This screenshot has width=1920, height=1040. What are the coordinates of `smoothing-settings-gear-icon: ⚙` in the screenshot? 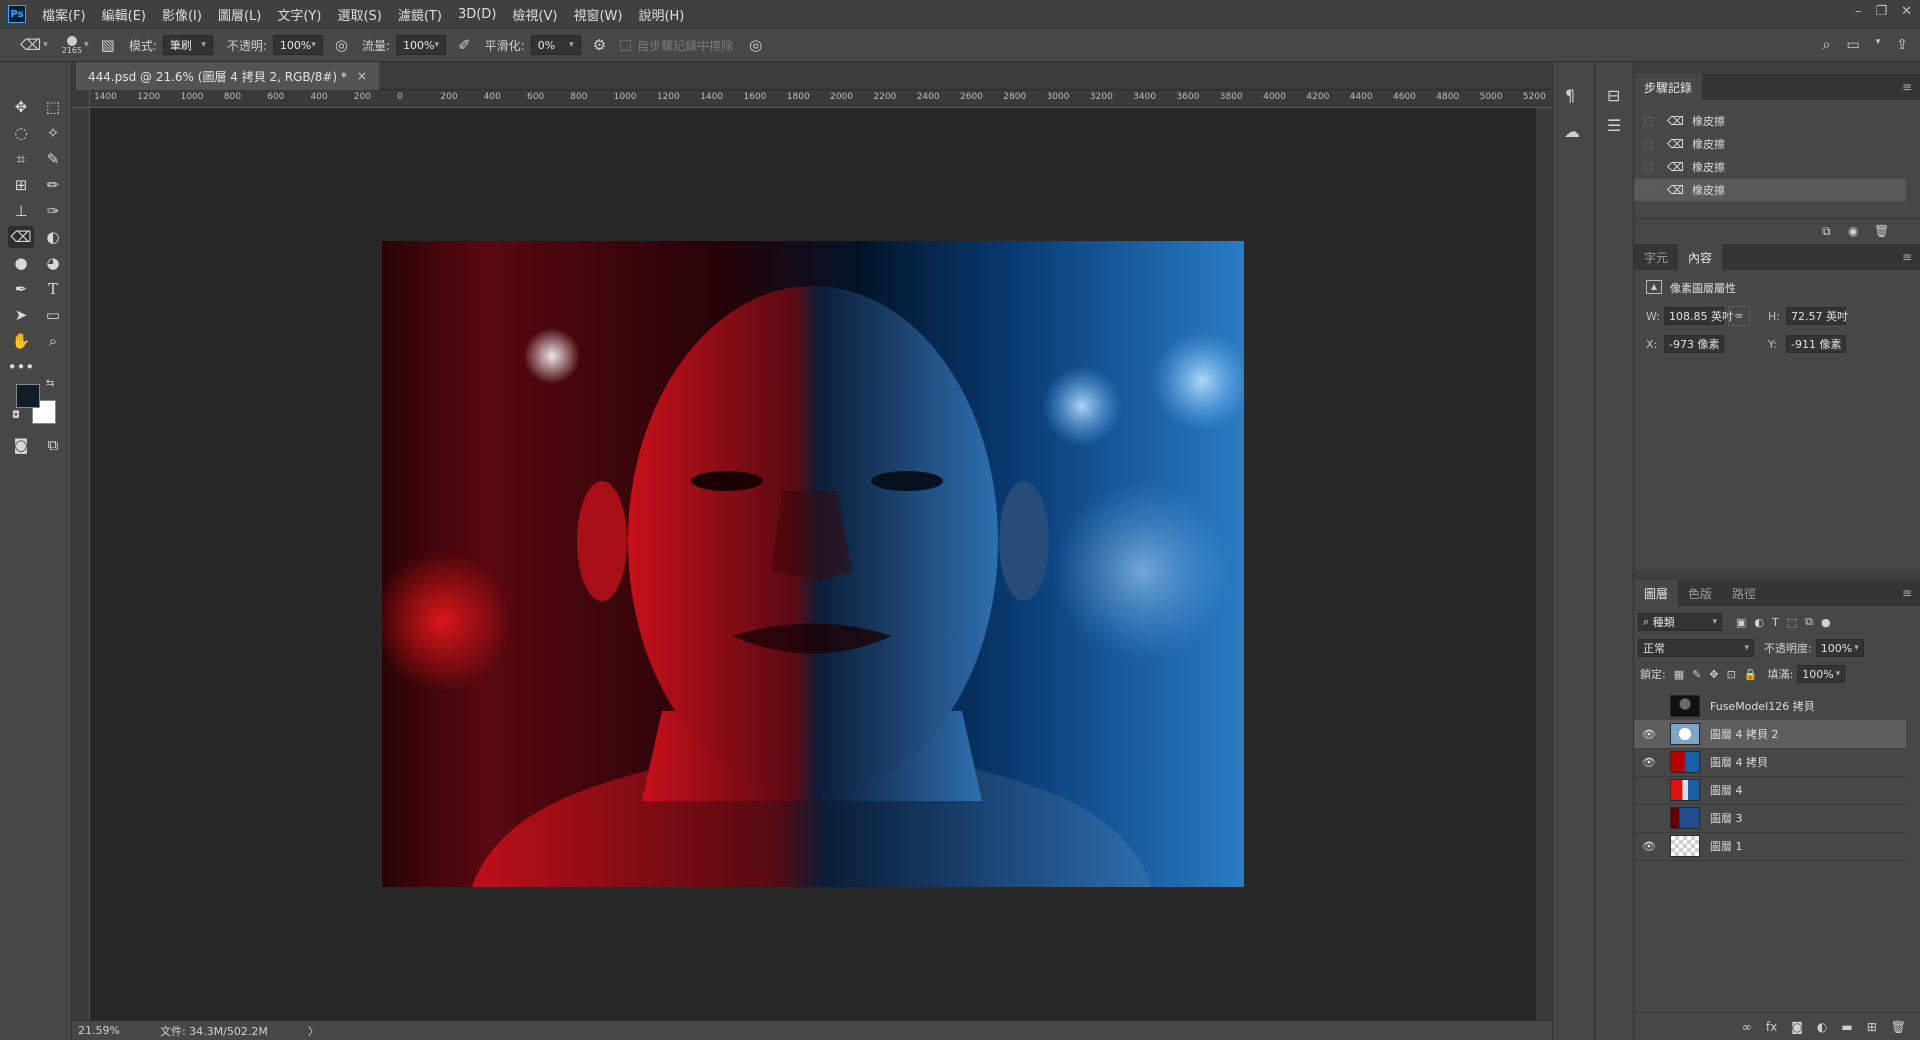 It's located at (599, 45).